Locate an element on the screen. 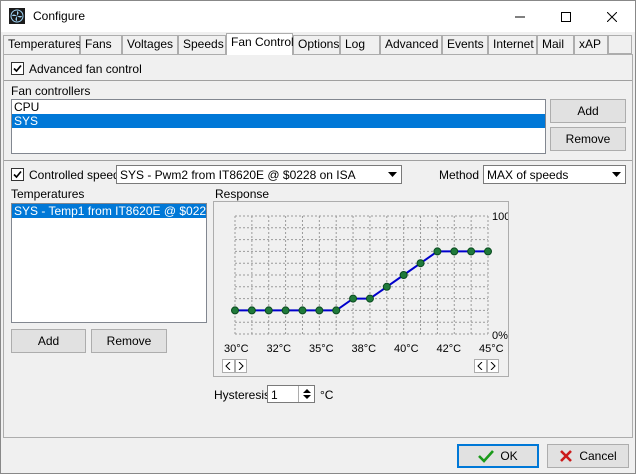 Image resolution: width=636 pixels, height=474 pixels. tab-xap: xAP is located at coordinates (591, 44).